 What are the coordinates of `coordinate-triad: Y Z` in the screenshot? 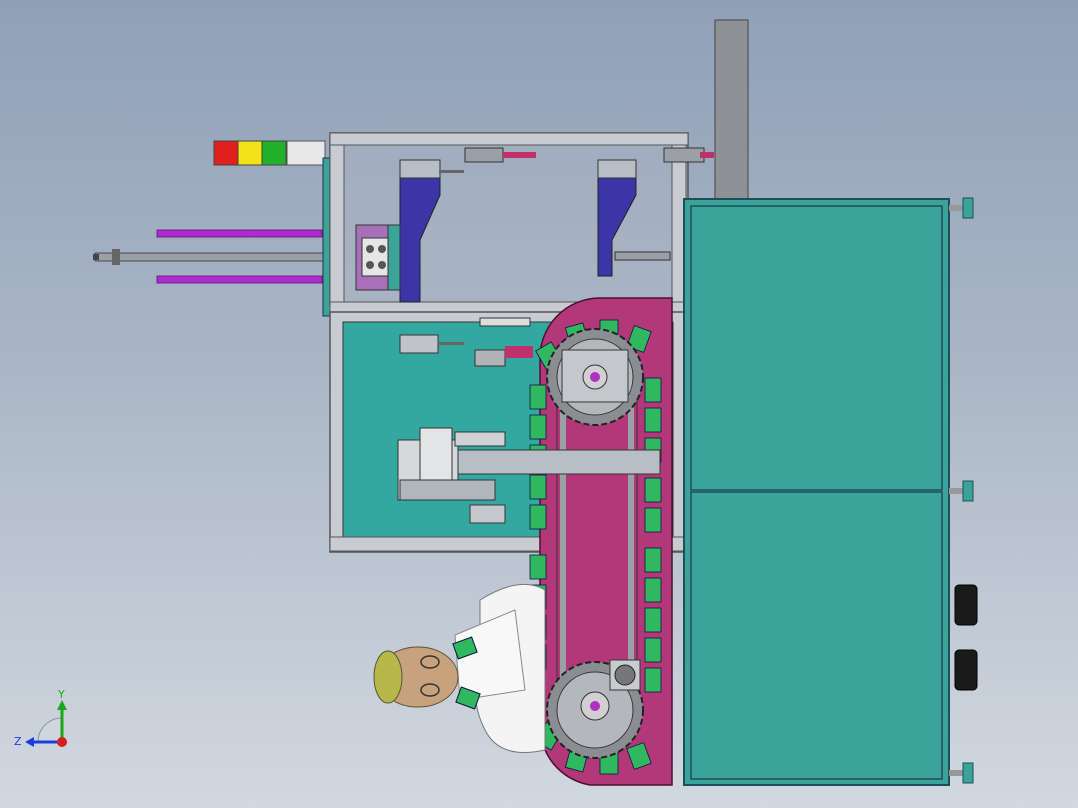 It's located at (40, 718).